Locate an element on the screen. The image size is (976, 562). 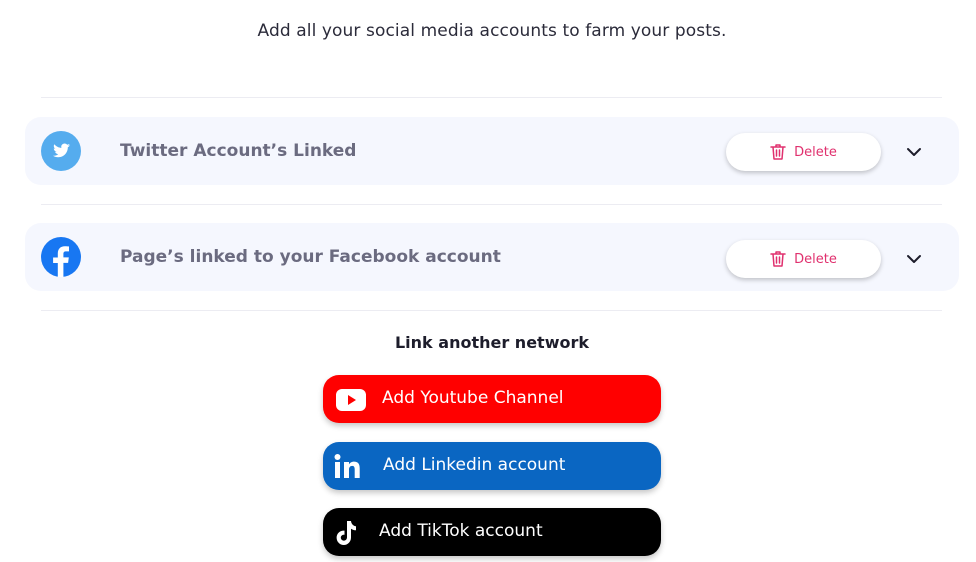
linkedin-label: Add Linkedin account is located at coordinates (474, 465).